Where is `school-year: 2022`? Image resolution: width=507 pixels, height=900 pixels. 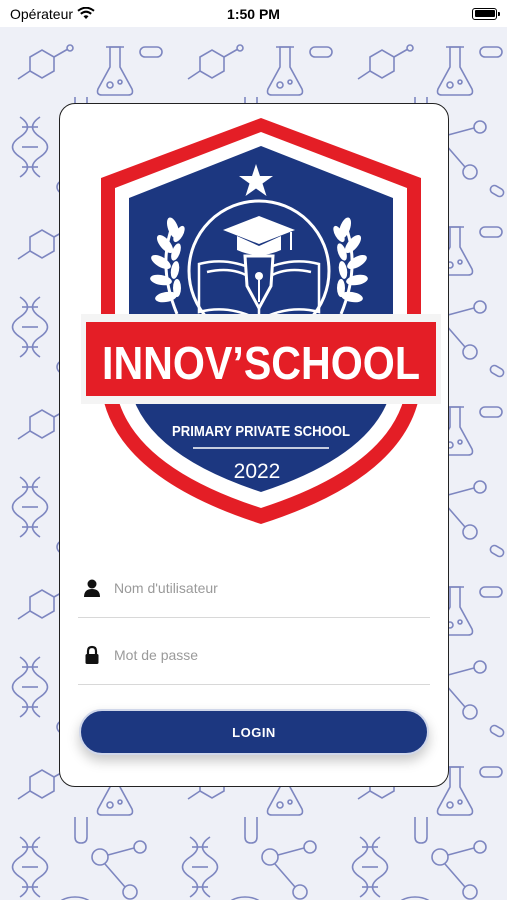
school-year: 2022 is located at coordinates (257, 471).